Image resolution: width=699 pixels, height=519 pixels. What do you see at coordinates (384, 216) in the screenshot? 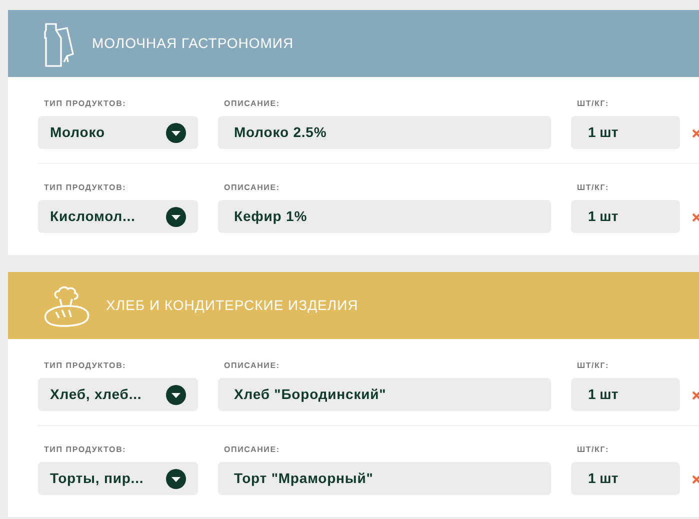
I see `description-field: Кефир 1%` at bounding box center [384, 216].